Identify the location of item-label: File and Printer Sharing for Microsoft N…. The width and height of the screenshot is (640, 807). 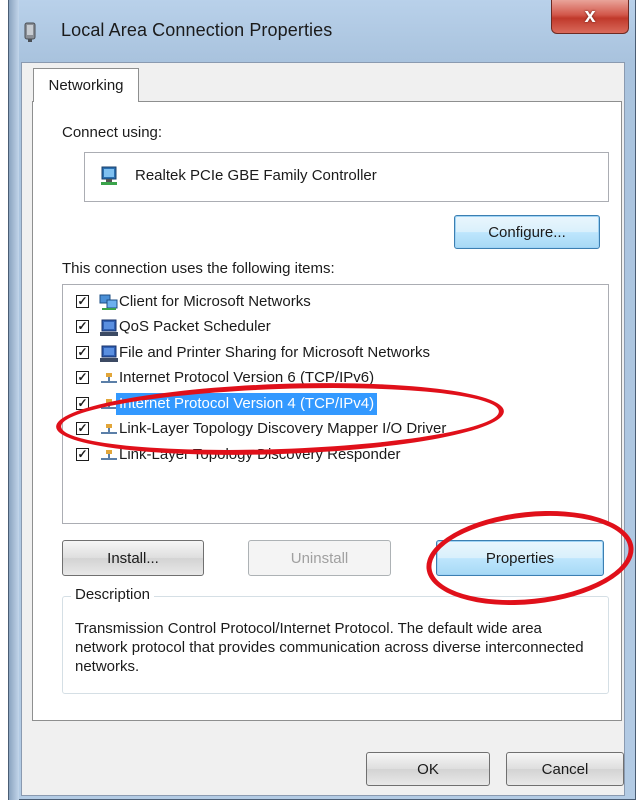
(274, 352).